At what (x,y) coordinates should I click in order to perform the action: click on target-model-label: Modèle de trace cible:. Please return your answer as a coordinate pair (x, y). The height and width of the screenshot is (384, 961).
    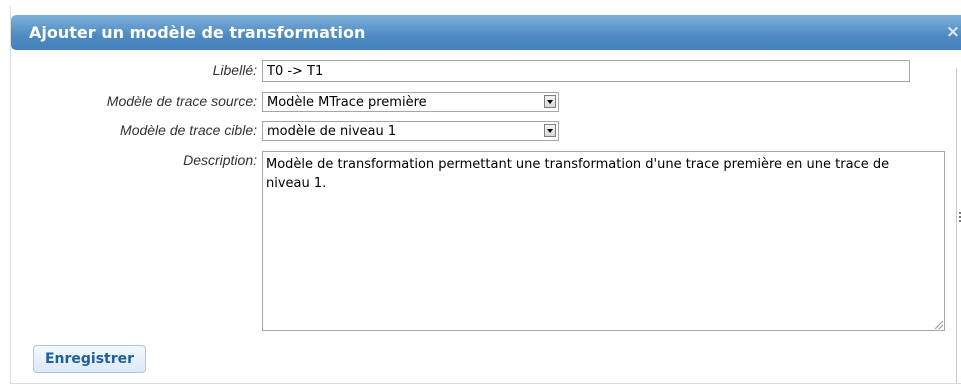
    Looking at the image, I should click on (188, 130).